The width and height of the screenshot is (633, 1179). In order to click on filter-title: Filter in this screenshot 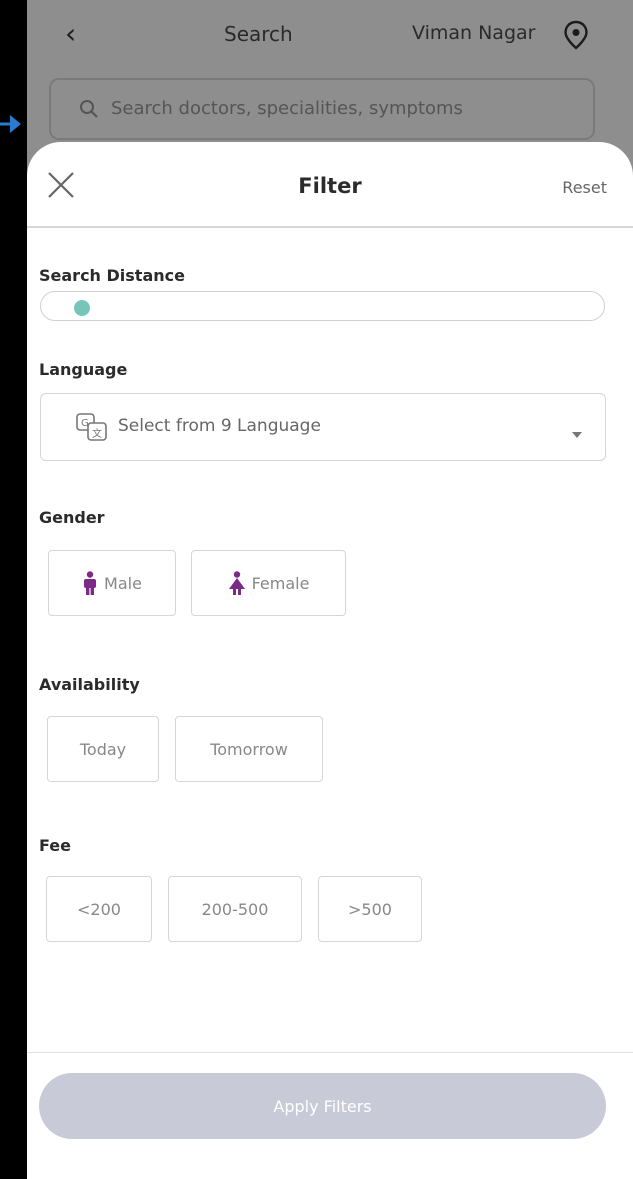, I will do `click(330, 186)`.